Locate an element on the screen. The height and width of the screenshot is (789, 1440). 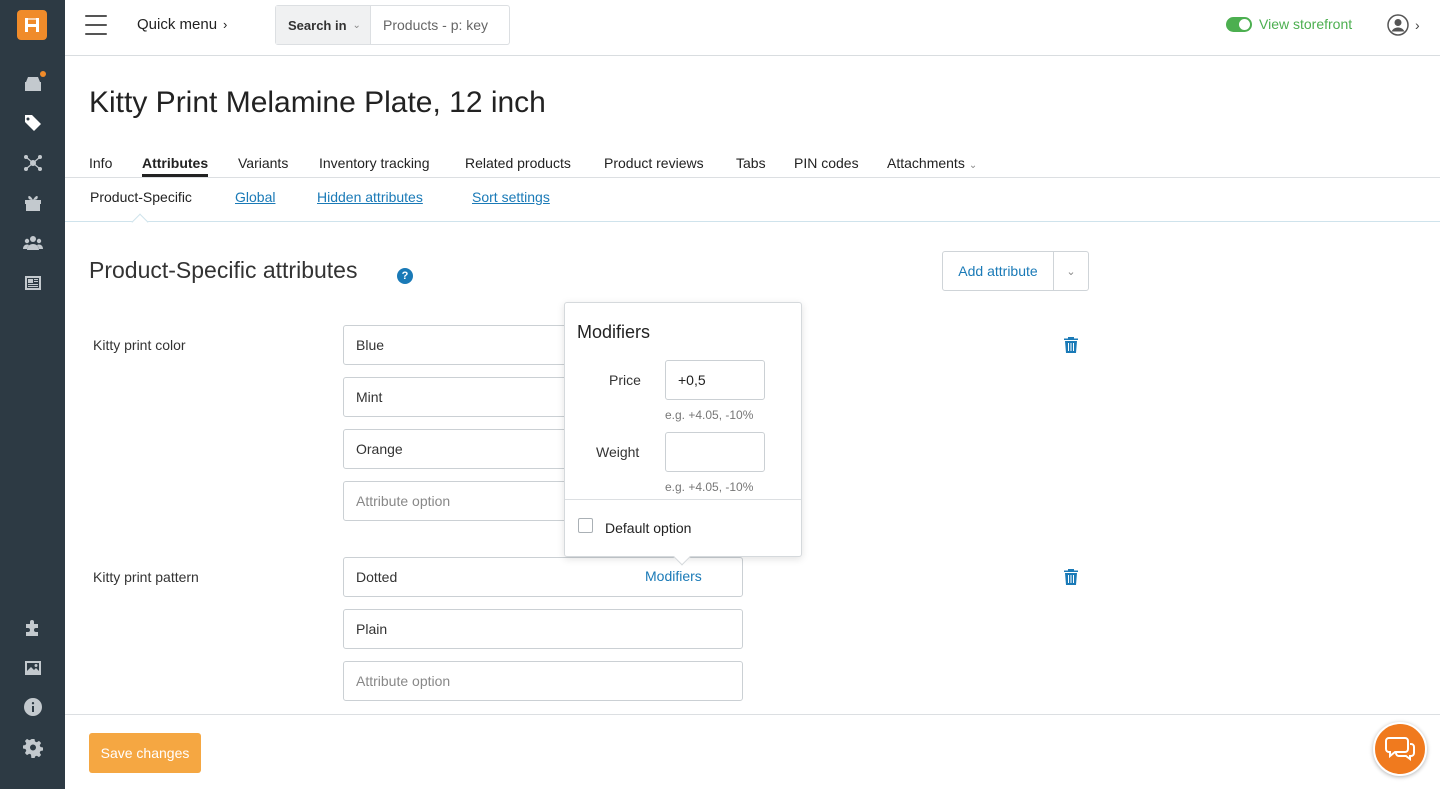
add-attribute-dropdown-chevron-icon: ⌄ is located at coordinates (1071, 271).